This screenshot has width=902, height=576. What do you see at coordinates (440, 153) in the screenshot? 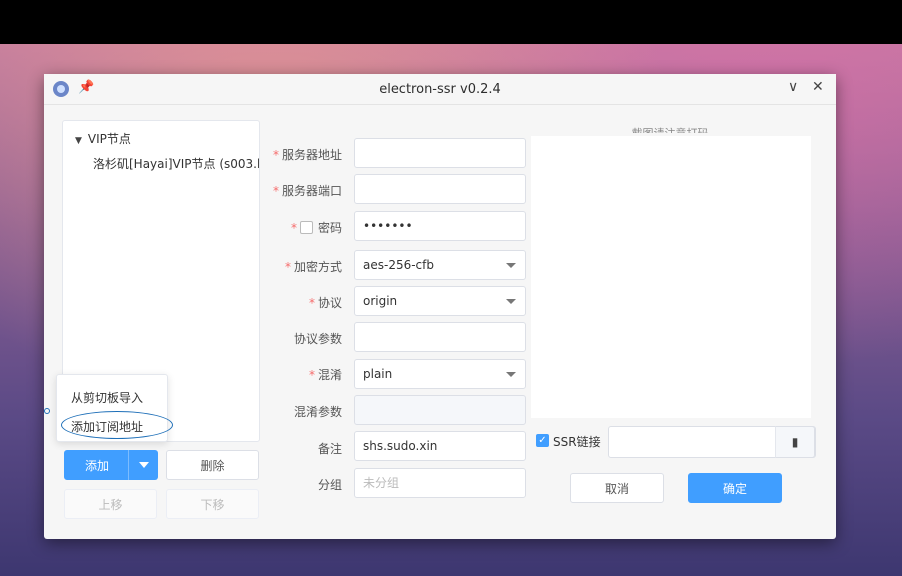
I see `server-address-input` at bounding box center [440, 153].